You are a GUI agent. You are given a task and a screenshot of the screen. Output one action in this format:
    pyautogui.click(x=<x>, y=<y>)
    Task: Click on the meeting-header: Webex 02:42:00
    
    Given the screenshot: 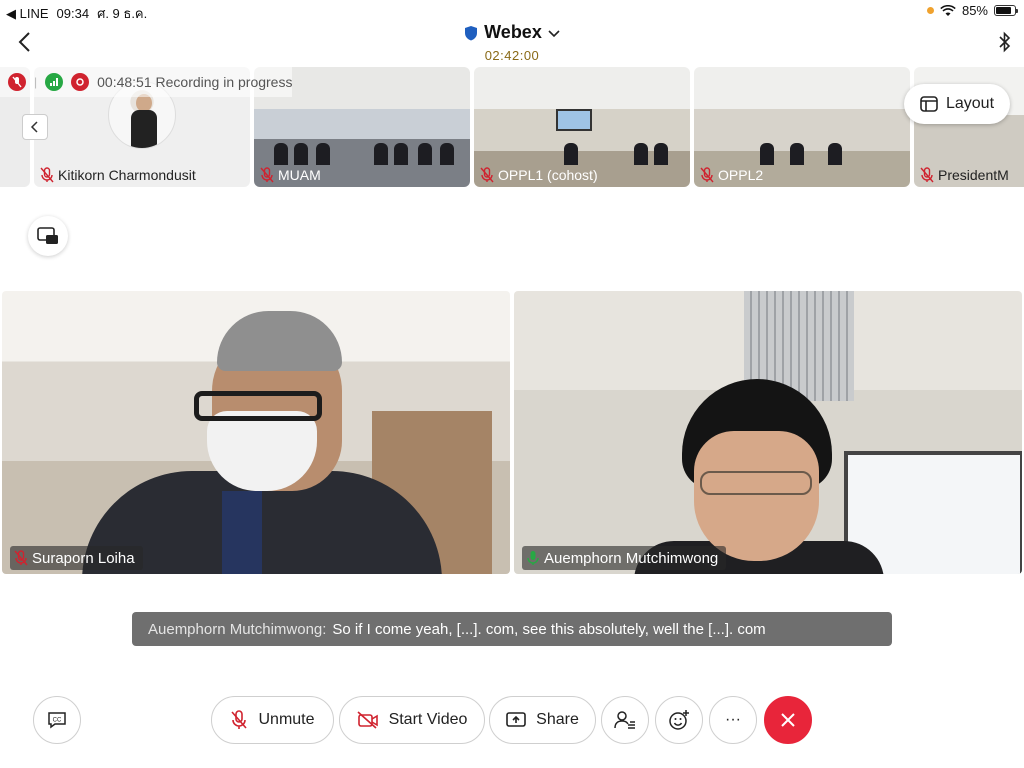 What is the action you would take?
    pyautogui.click(x=512, y=41)
    